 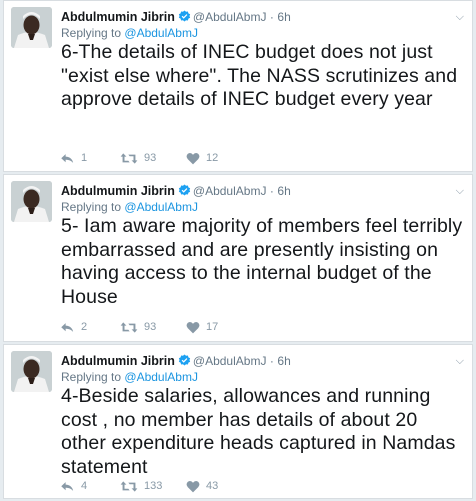 I want to click on reply-button: 4, so click(x=73, y=486).